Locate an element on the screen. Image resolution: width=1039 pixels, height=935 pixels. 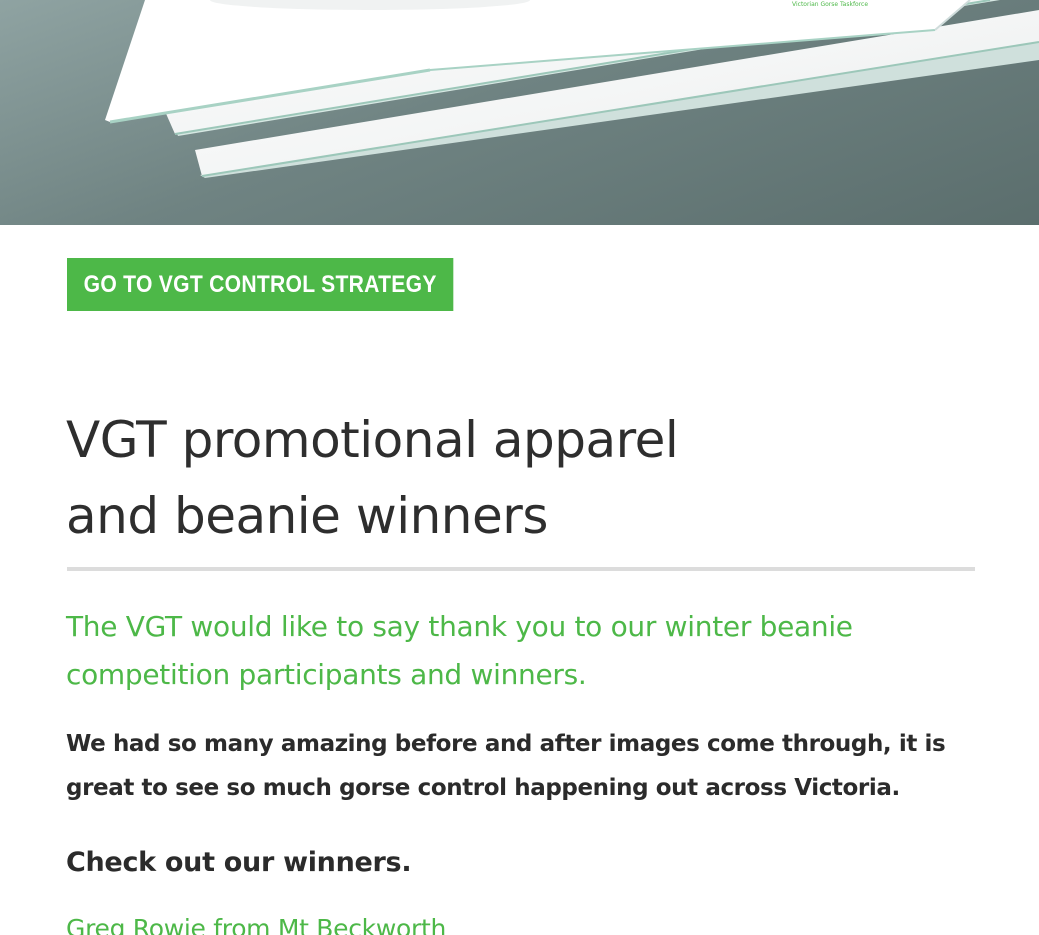
cta-label: GO TO VGT CONTROL STRATEGY is located at coordinates (260, 284).